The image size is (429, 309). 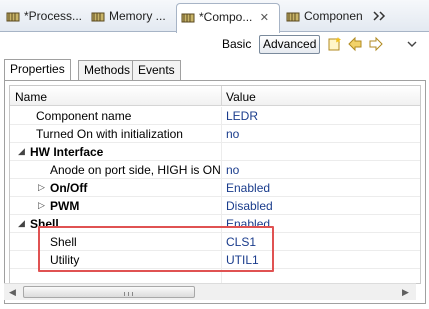 I want to click on property-group-name: PWM, so click(x=65, y=206).